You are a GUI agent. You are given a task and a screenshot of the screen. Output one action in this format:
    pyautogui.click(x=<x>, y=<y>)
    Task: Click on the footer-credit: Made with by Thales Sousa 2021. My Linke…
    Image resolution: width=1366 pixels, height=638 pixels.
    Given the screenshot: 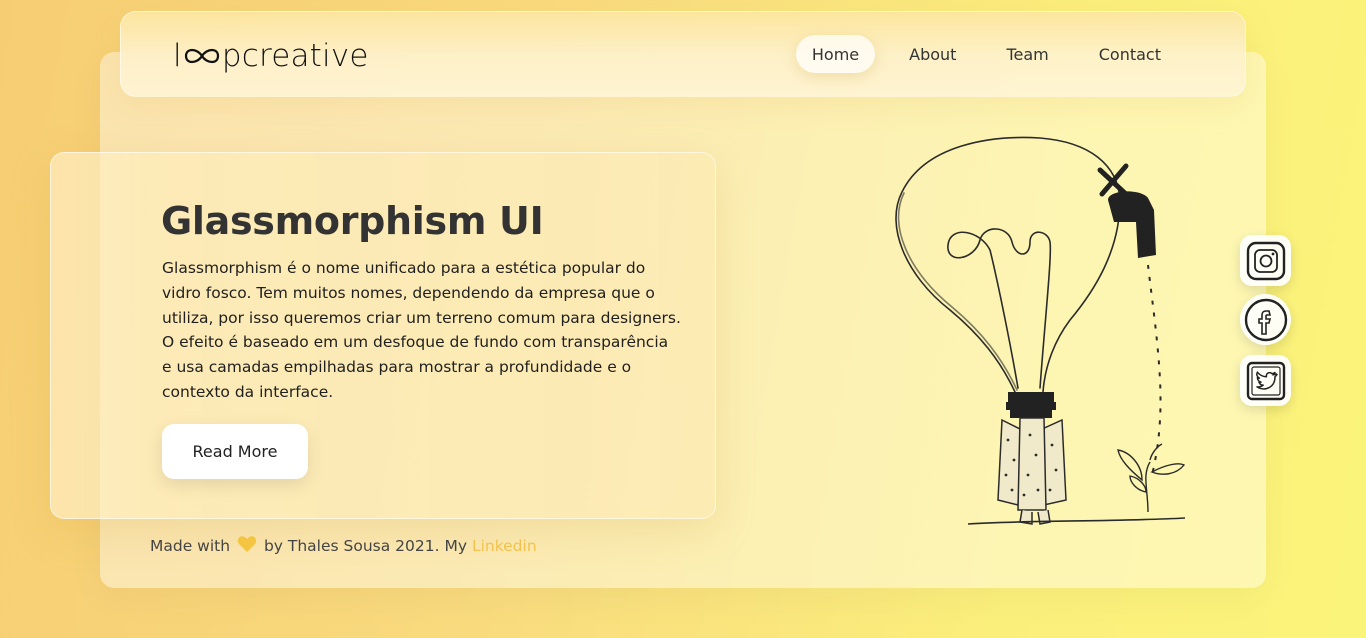 What is the action you would take?
    pyautogui.click(x=343, y=545)
    